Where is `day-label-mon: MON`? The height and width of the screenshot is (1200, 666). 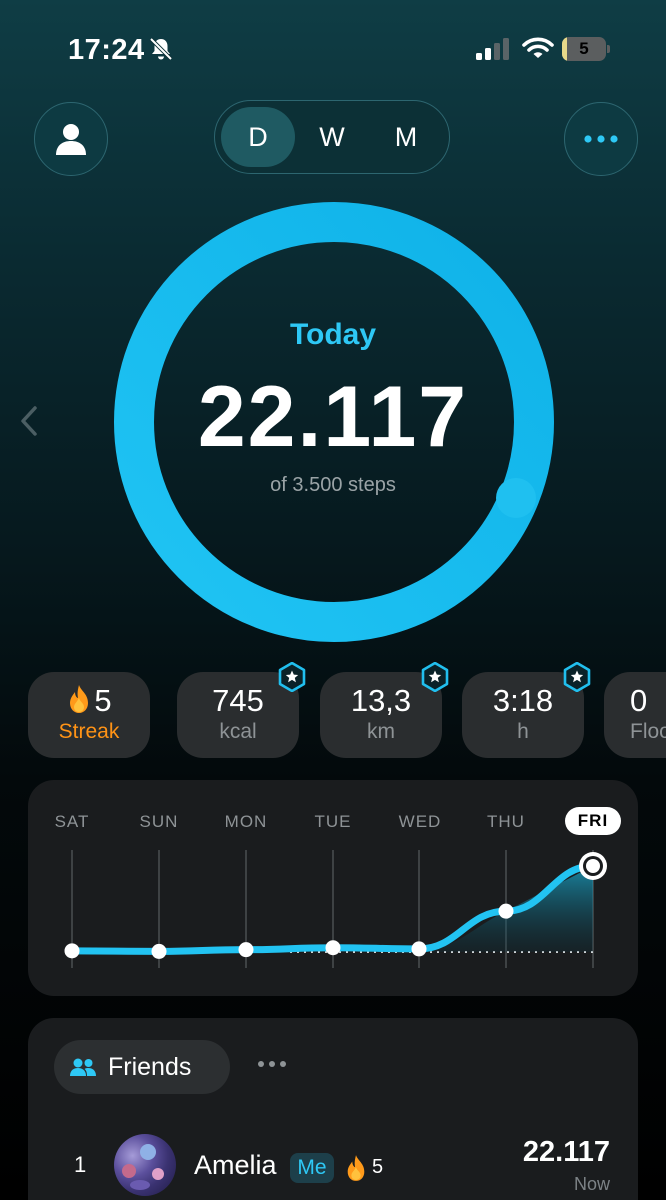
day-label-mon: MON is located at coordinates (246, 821).